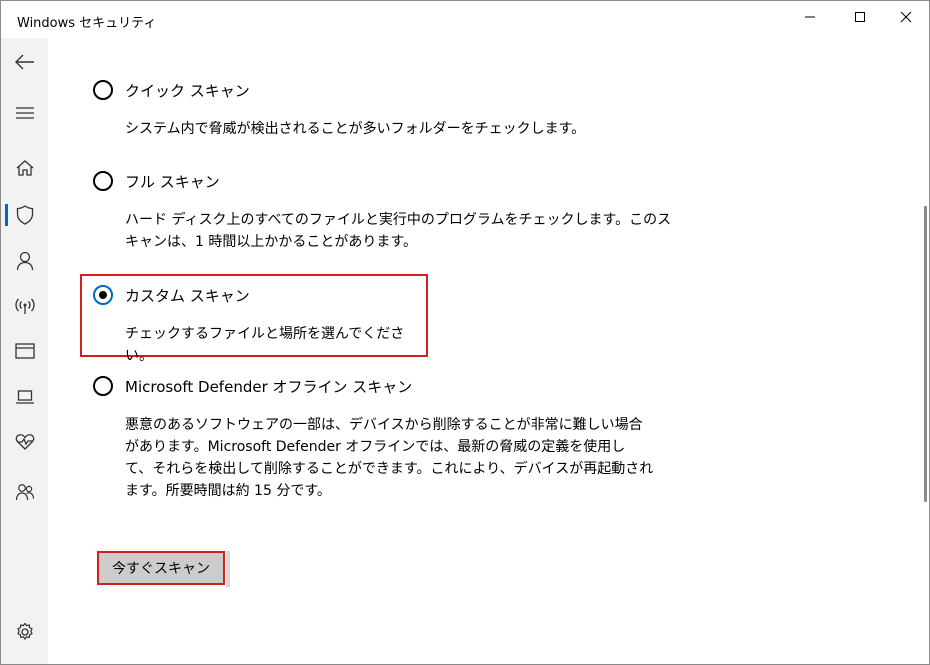  Describe the element at coordinates (355, 129) in the screenshot. I see `quick-scan-description: システム内で脅威が検出されることが多いフォルダーをチェックします。` at that location.